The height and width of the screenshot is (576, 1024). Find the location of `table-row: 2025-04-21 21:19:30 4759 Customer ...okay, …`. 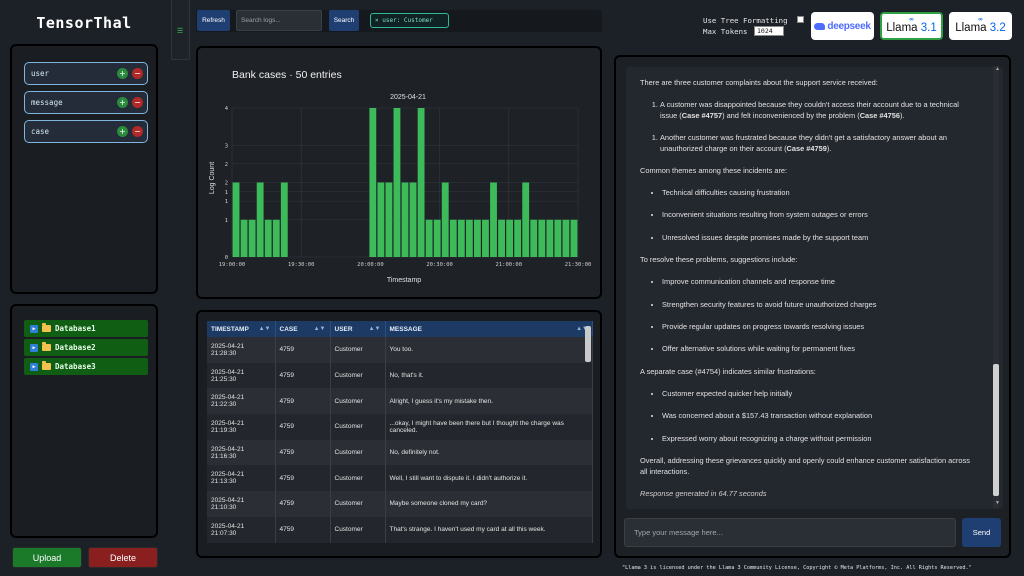

table-row: 2025-04-21 21:19:30 4759 Customer ...okay, … is located at coordinates (400, 427).